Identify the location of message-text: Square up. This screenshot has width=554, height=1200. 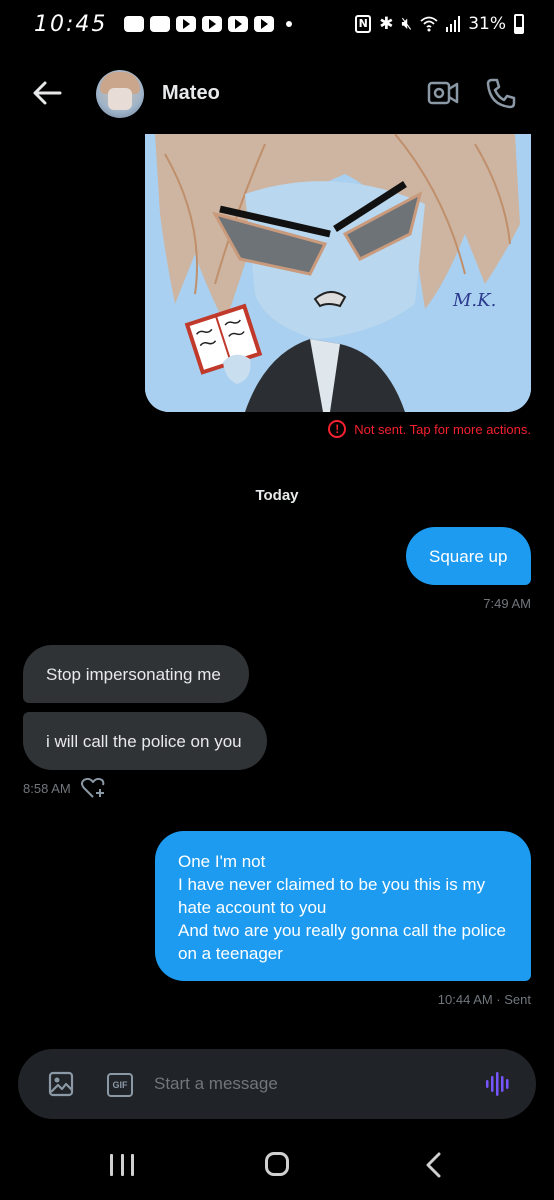
(468, 556).